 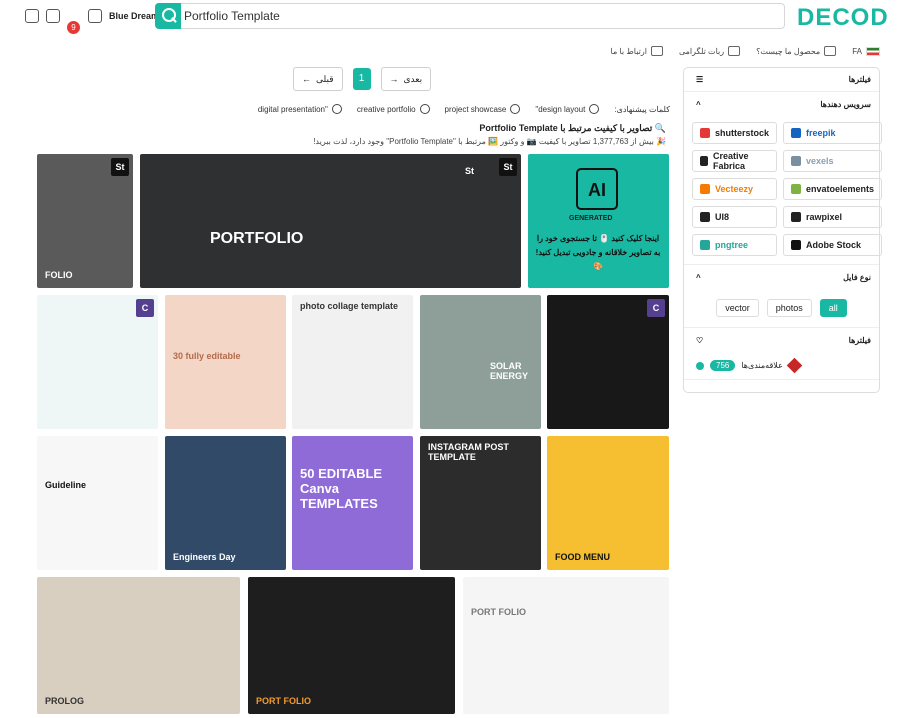 What do you see at coordinates (225, 362) in the screenshot?
I see `result-card: 30 fully editable` at bounding box center [225, 362].